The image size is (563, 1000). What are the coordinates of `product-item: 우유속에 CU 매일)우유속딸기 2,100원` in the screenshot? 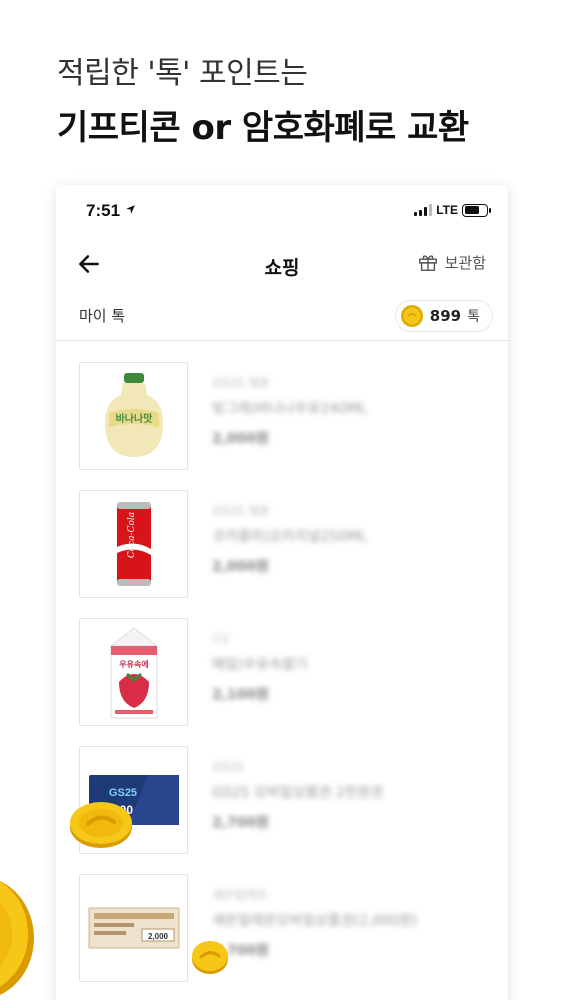 It's located at (289, 682).